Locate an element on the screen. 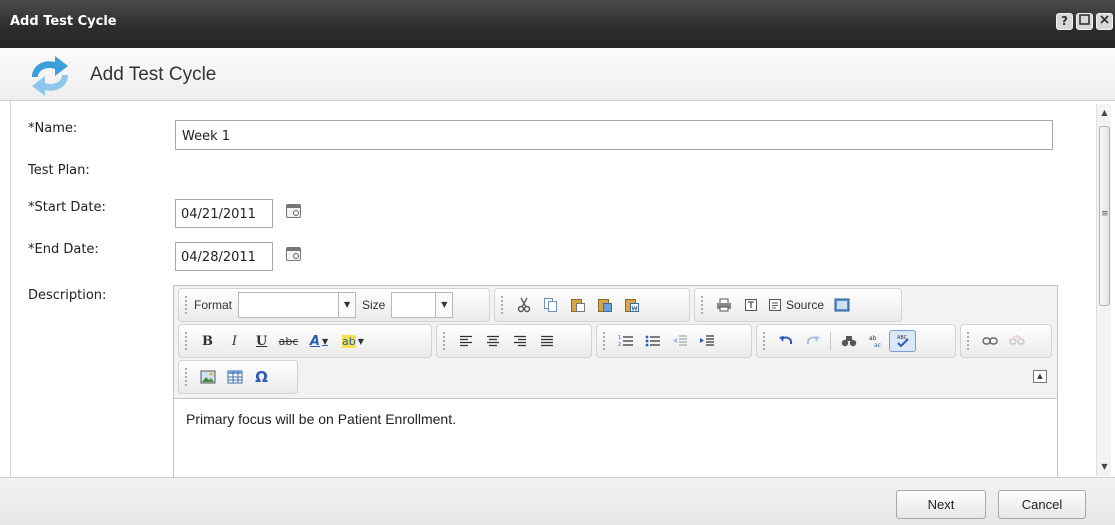 The height and width of the screenshot is (525, 1115). description-label: Description: is located at coordinates (67, 295).